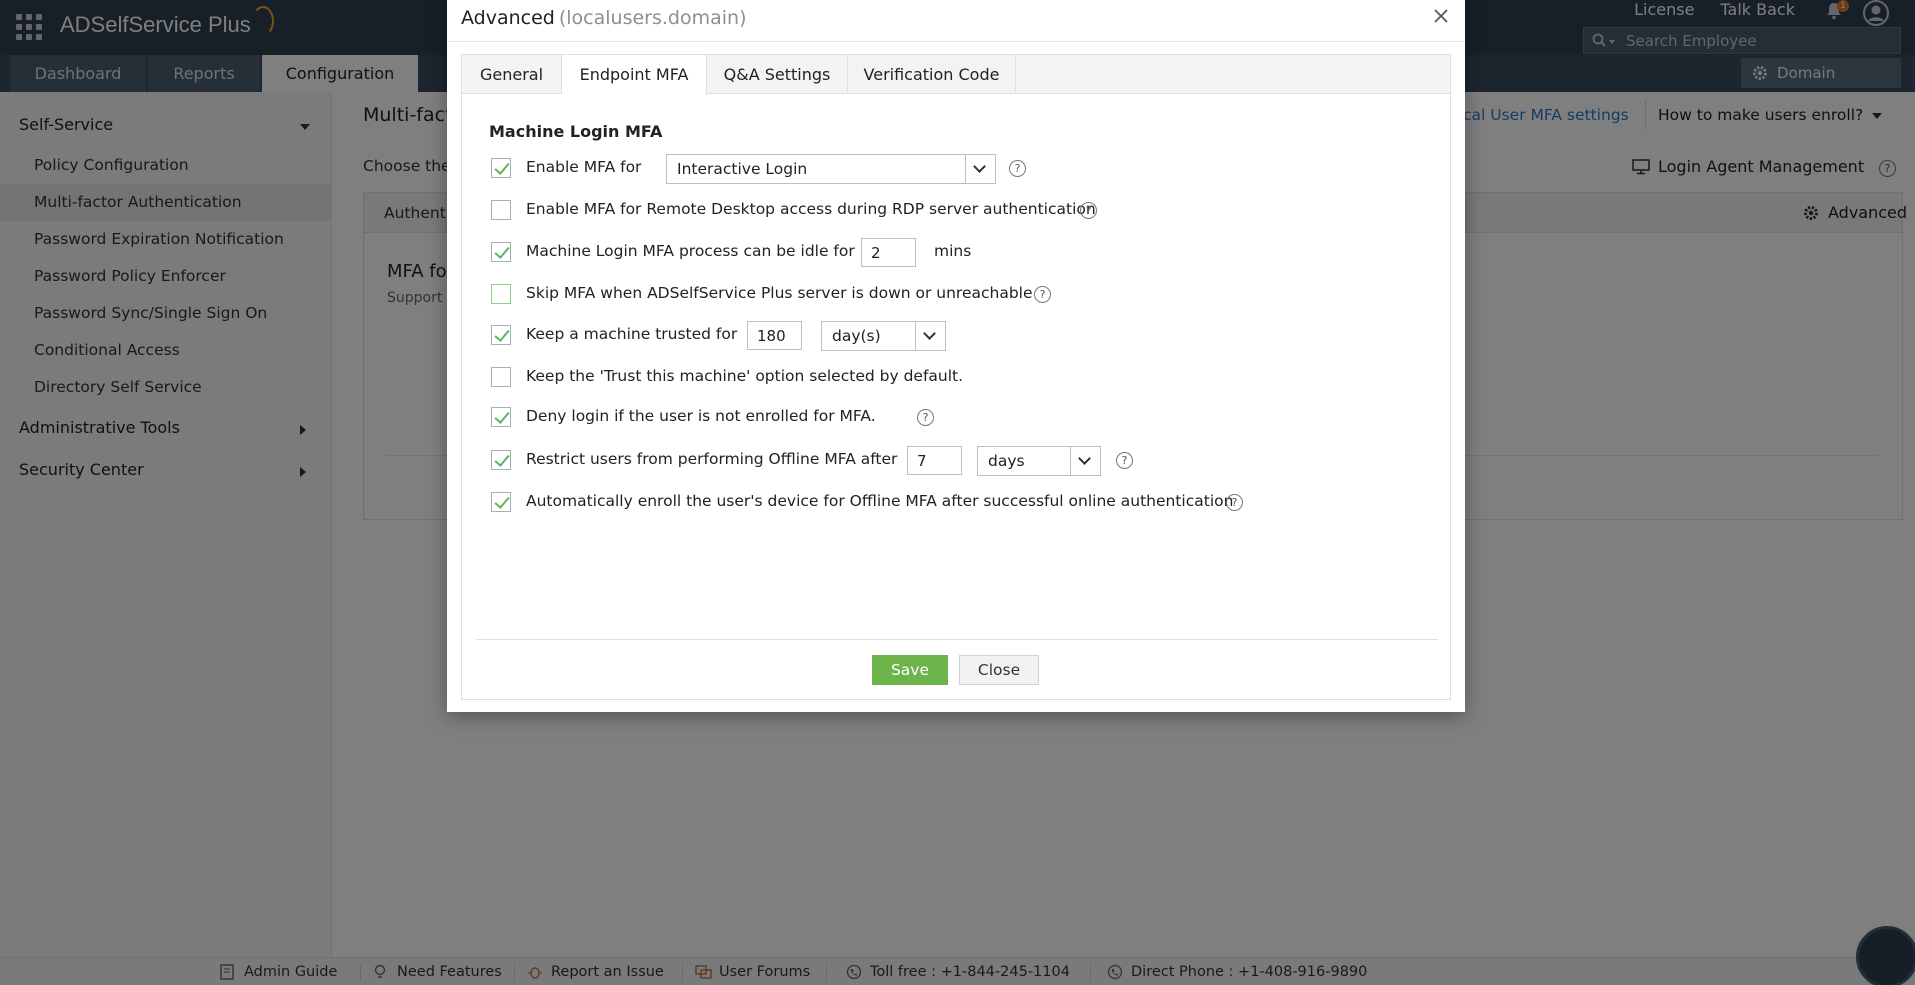 The width and height of the screenshot is (1915, 985). What do you see at coordinates (632, 334) in the screenshot?
I see `trusted-machine-label: Keep a machine trusted for` at bounding box center [632, 334].